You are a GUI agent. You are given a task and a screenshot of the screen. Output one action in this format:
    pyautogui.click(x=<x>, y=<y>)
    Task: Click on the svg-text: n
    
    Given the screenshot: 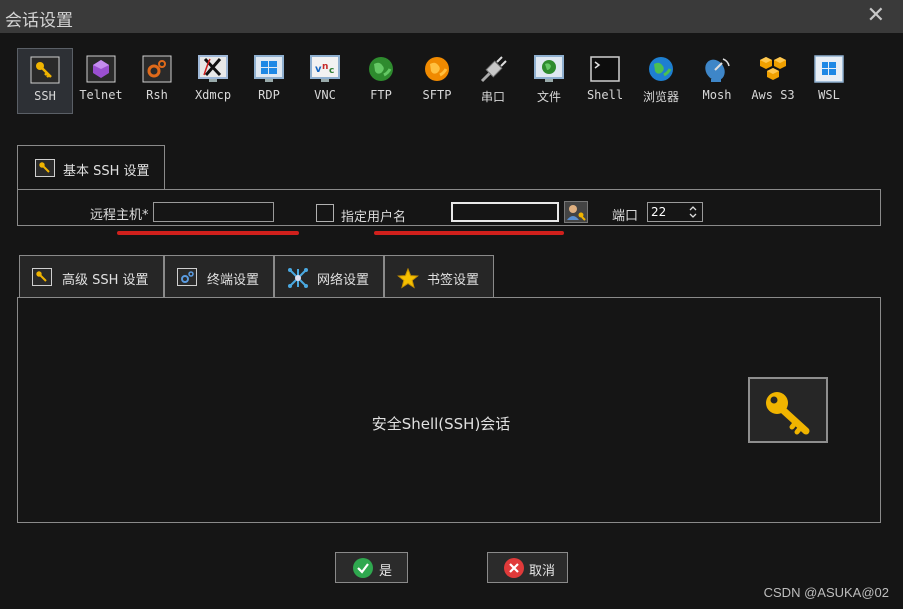 What is the action you would take?
    pyautogui.click(x=325, y=67)
    